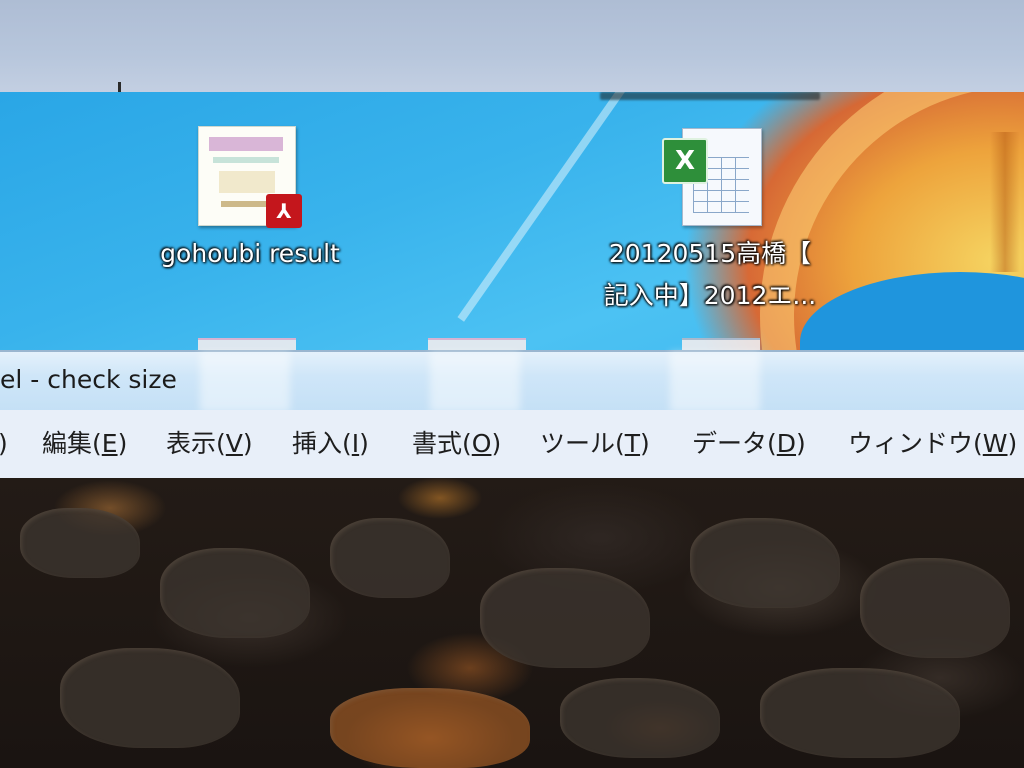 This screenshot has width=1024, height=768. What do you see at coordinates (512, 381) in the screenshot?
I see `window-title-bar: el - check size` at bounding box center [512, 381].